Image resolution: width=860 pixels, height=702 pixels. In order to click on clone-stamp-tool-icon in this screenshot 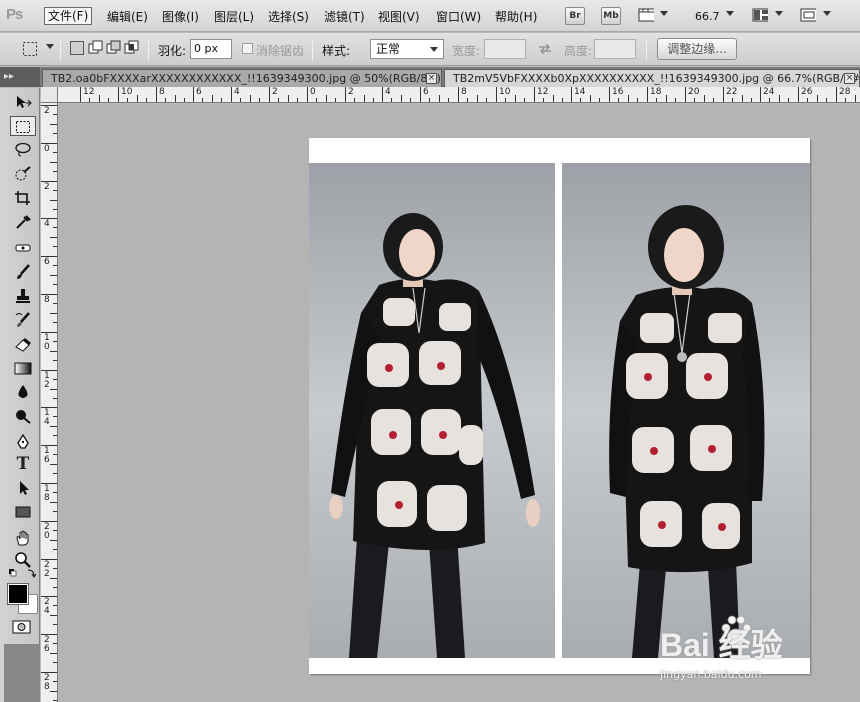, I will do `click(23, 296)`.